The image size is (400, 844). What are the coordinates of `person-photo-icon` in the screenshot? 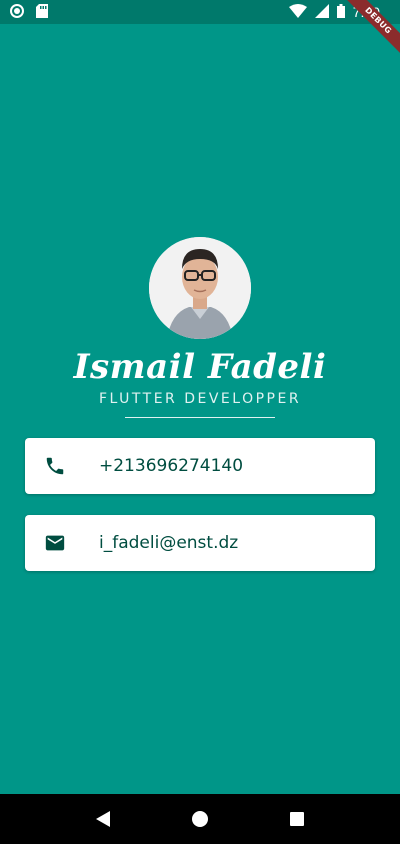 It's located at (200, 288).